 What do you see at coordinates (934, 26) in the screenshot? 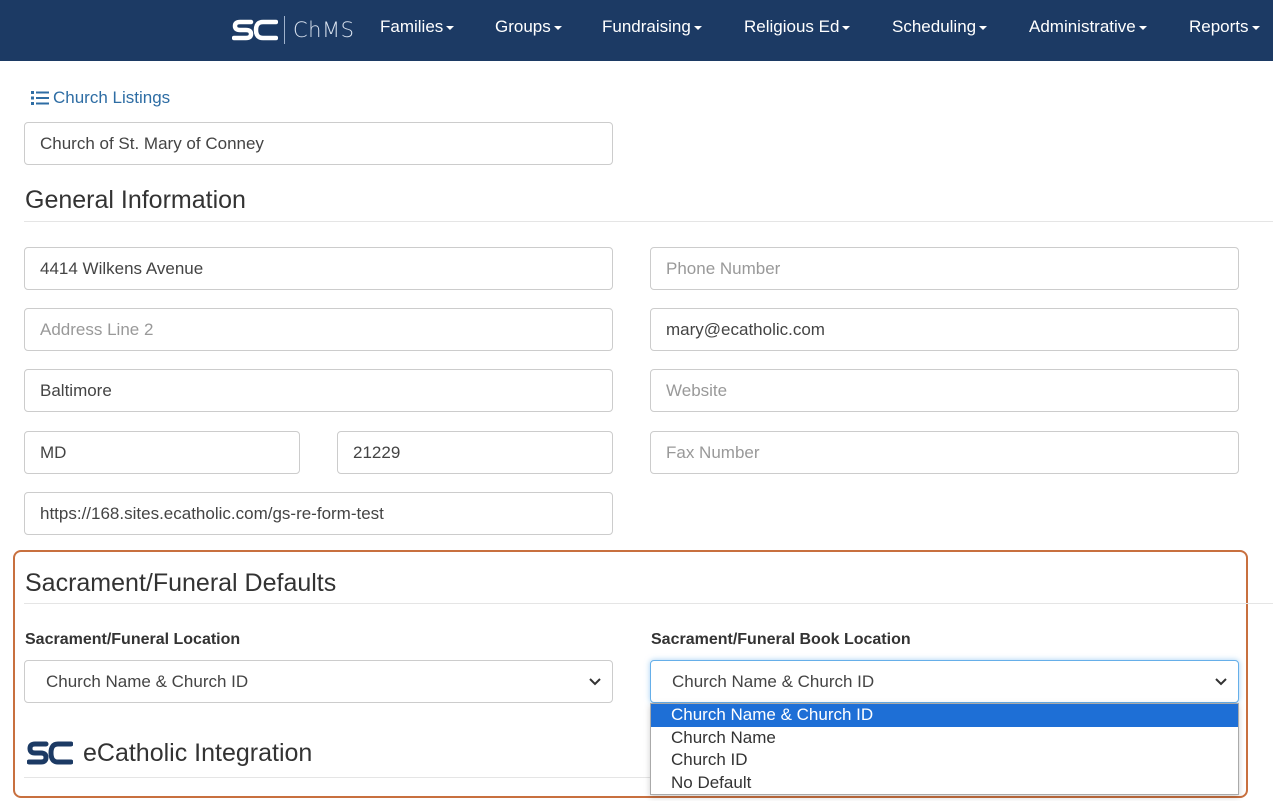
I see `nav-scheduling-label: Scheduling` at bounding box center [934, 26].